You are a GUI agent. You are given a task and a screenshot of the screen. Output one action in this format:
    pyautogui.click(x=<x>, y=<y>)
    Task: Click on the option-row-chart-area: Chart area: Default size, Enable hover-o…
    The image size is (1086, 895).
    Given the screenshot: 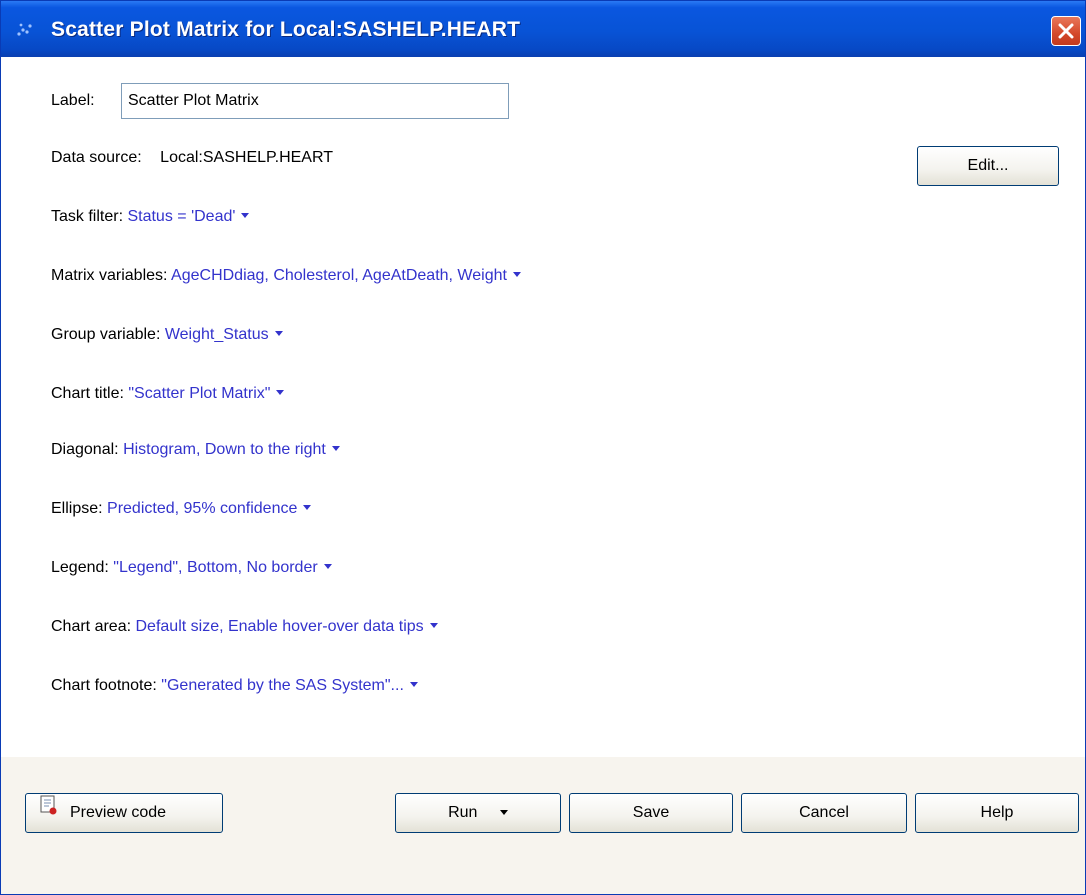 What is the action you would take?
    pyautogui.click(x=244, y=629)
    